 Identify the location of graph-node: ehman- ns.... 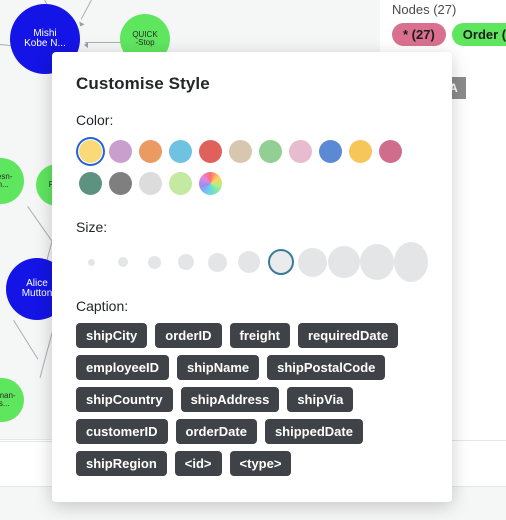
(12, 400).